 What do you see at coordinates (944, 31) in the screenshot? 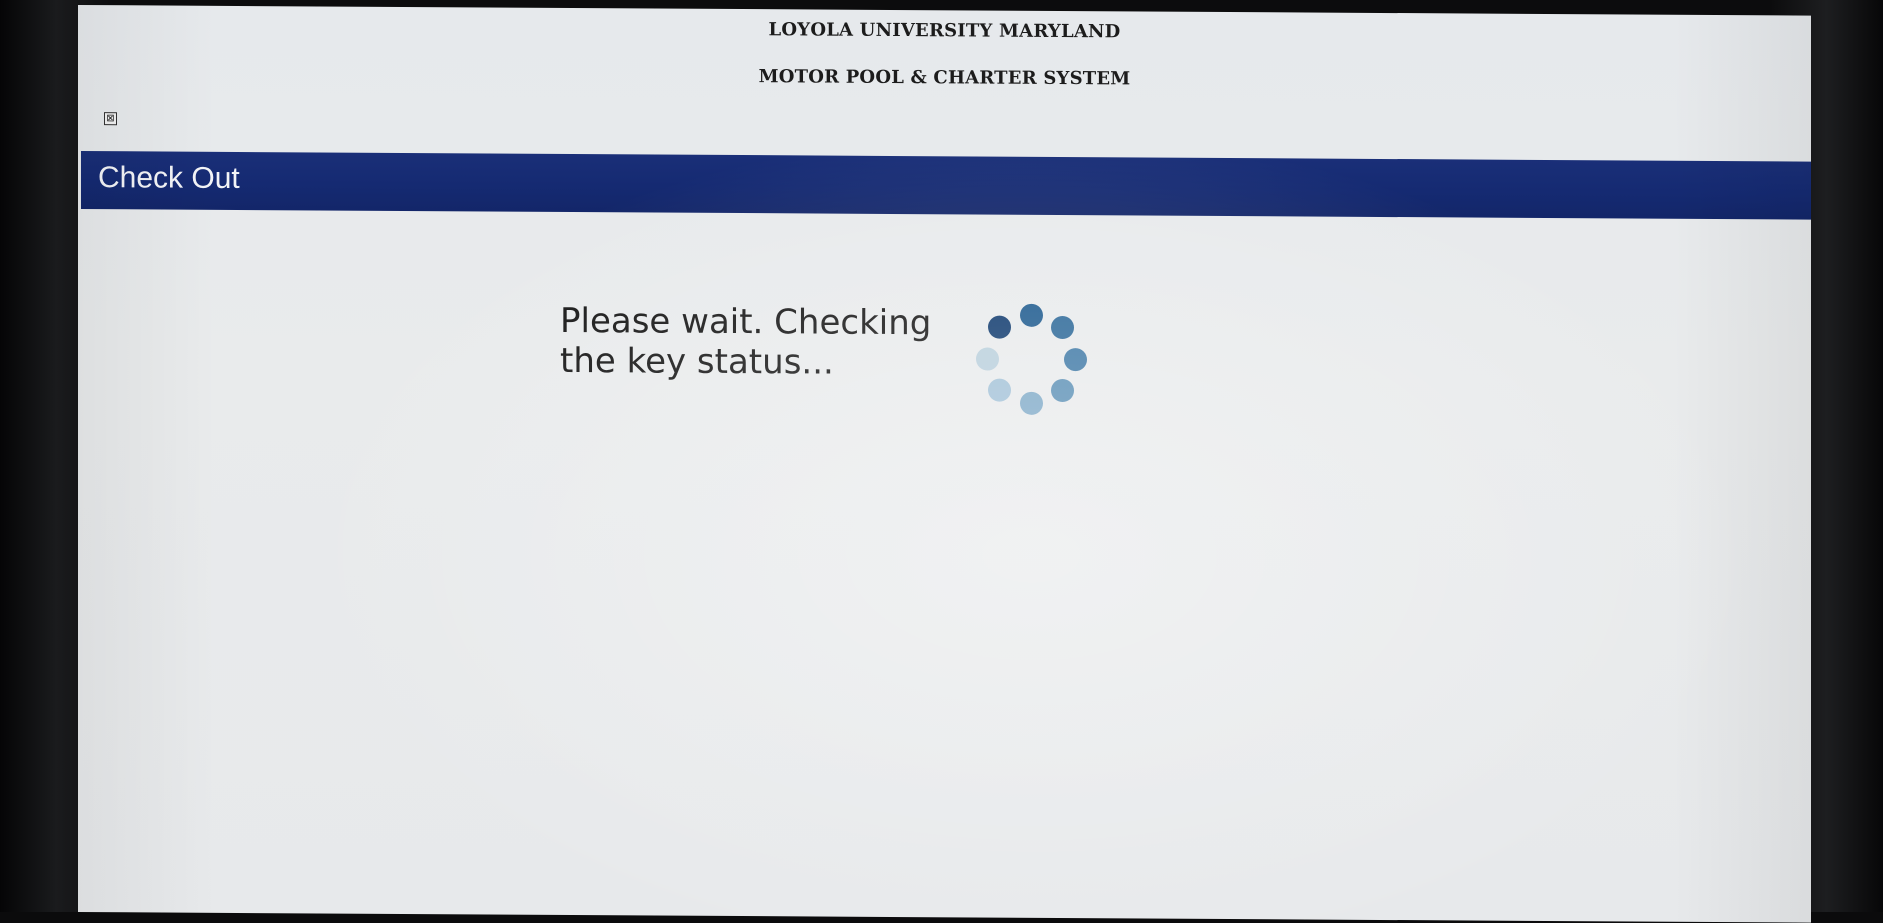
I see `institution-name: LOYOLA UNIVERSITY MARYLAND` at bounding box center [944, 31].